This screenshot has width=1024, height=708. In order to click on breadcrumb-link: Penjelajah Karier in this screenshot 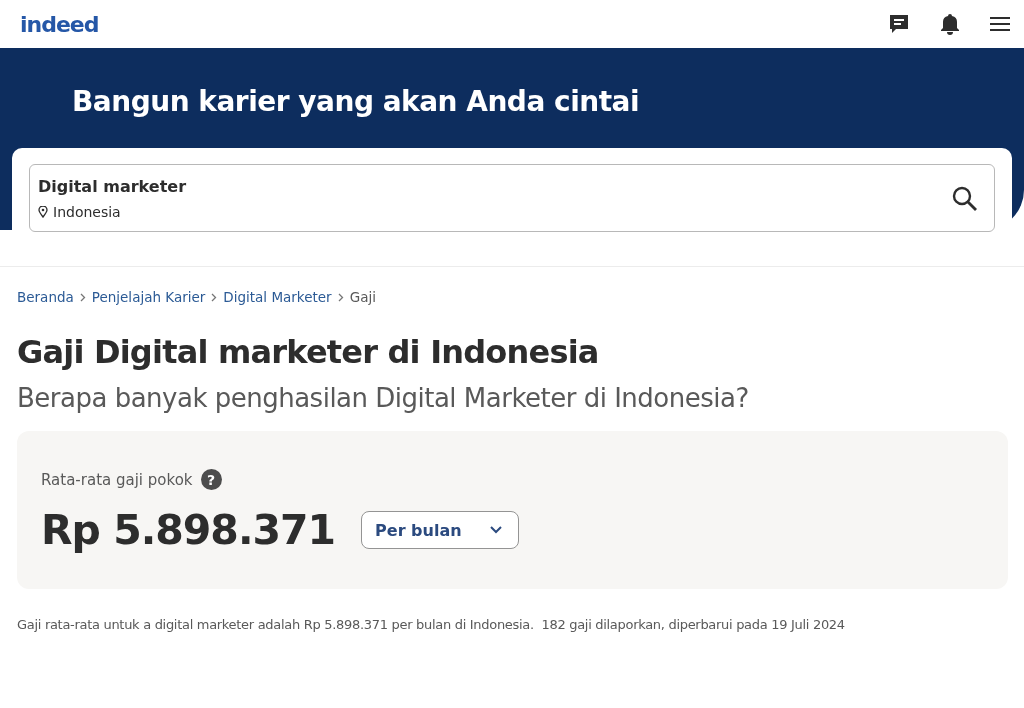, I will do `click(148, 297)`.